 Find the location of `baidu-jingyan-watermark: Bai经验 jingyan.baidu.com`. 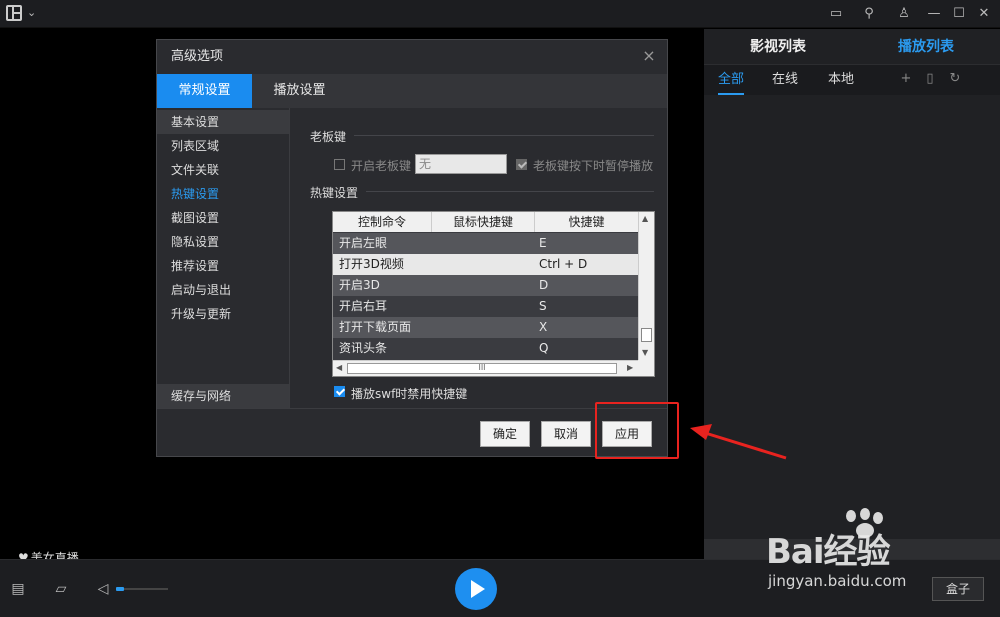

baidu-jingyan-watermark: Bai经验 jingyan.baidu.com is located at coordinates (877, 556).